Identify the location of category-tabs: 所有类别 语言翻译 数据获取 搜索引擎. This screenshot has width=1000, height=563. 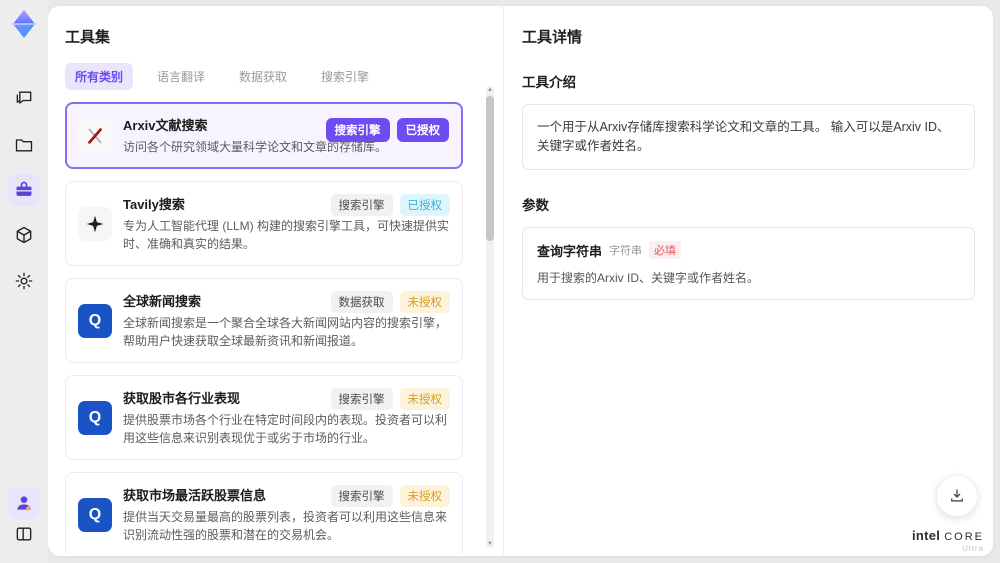
(274, 76).